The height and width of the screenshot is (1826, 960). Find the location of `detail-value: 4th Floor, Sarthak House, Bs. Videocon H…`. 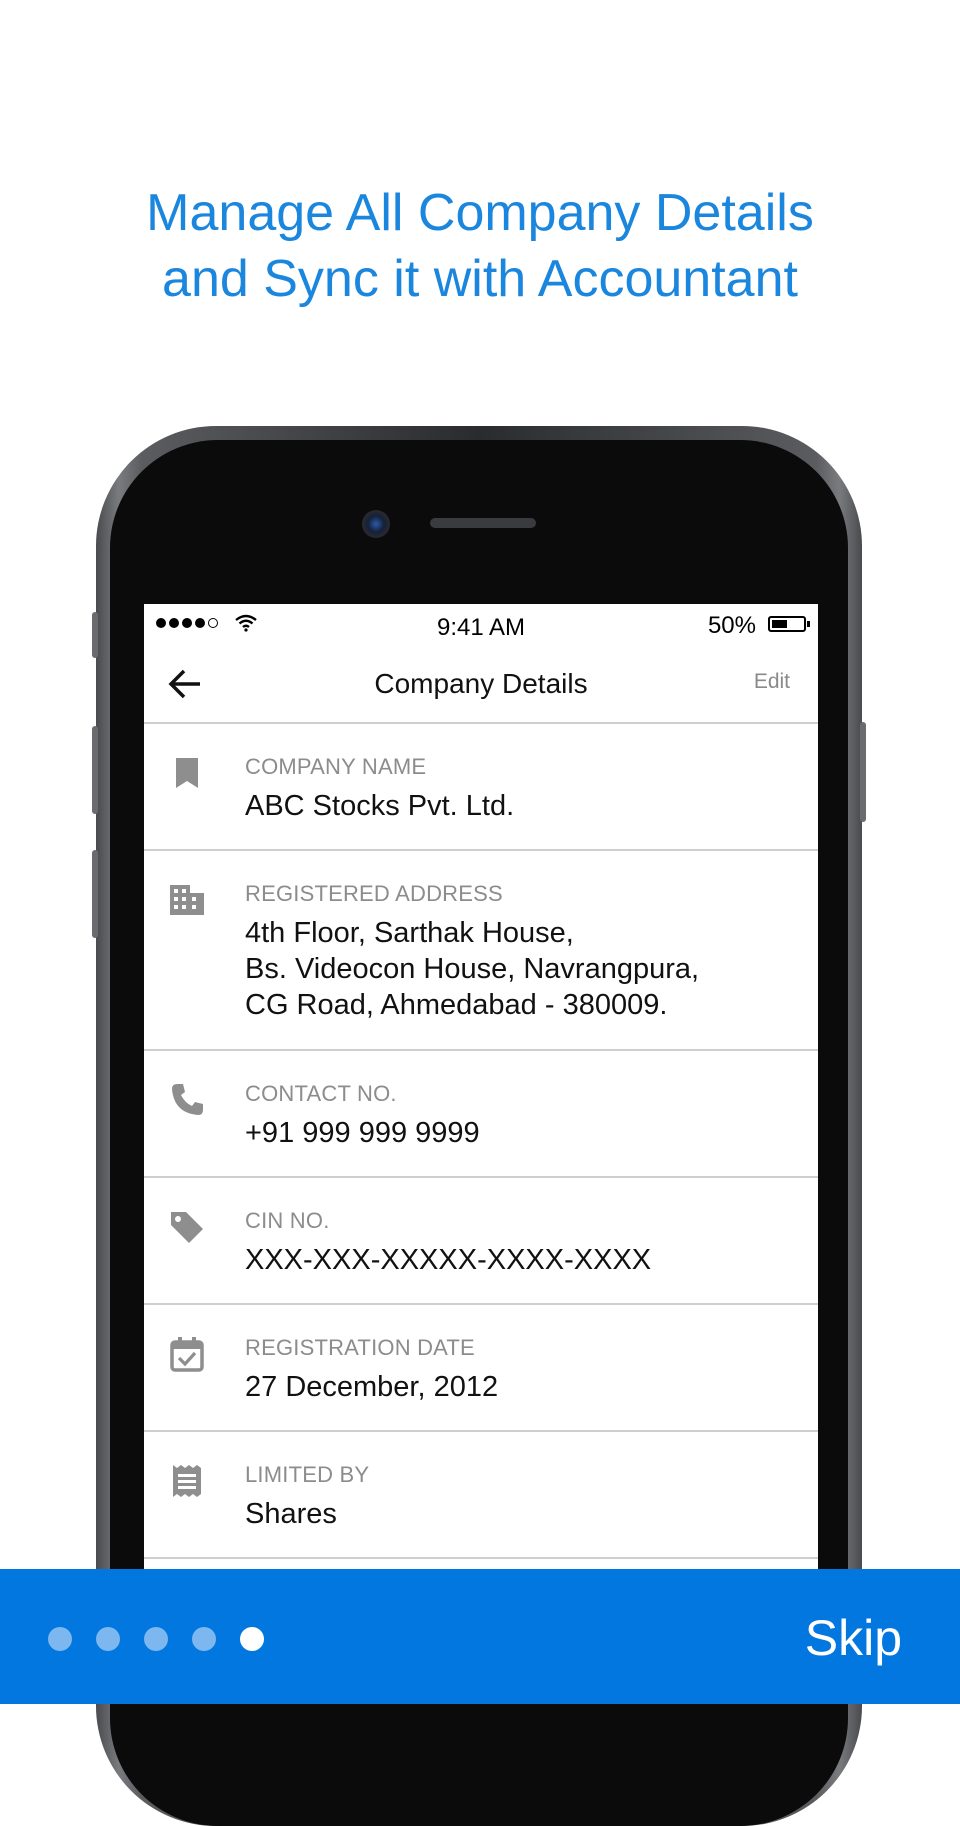

detail-value: 4th Floor, Sarthak House, Bs. Videocon H… is located at coordinates (472, 969).